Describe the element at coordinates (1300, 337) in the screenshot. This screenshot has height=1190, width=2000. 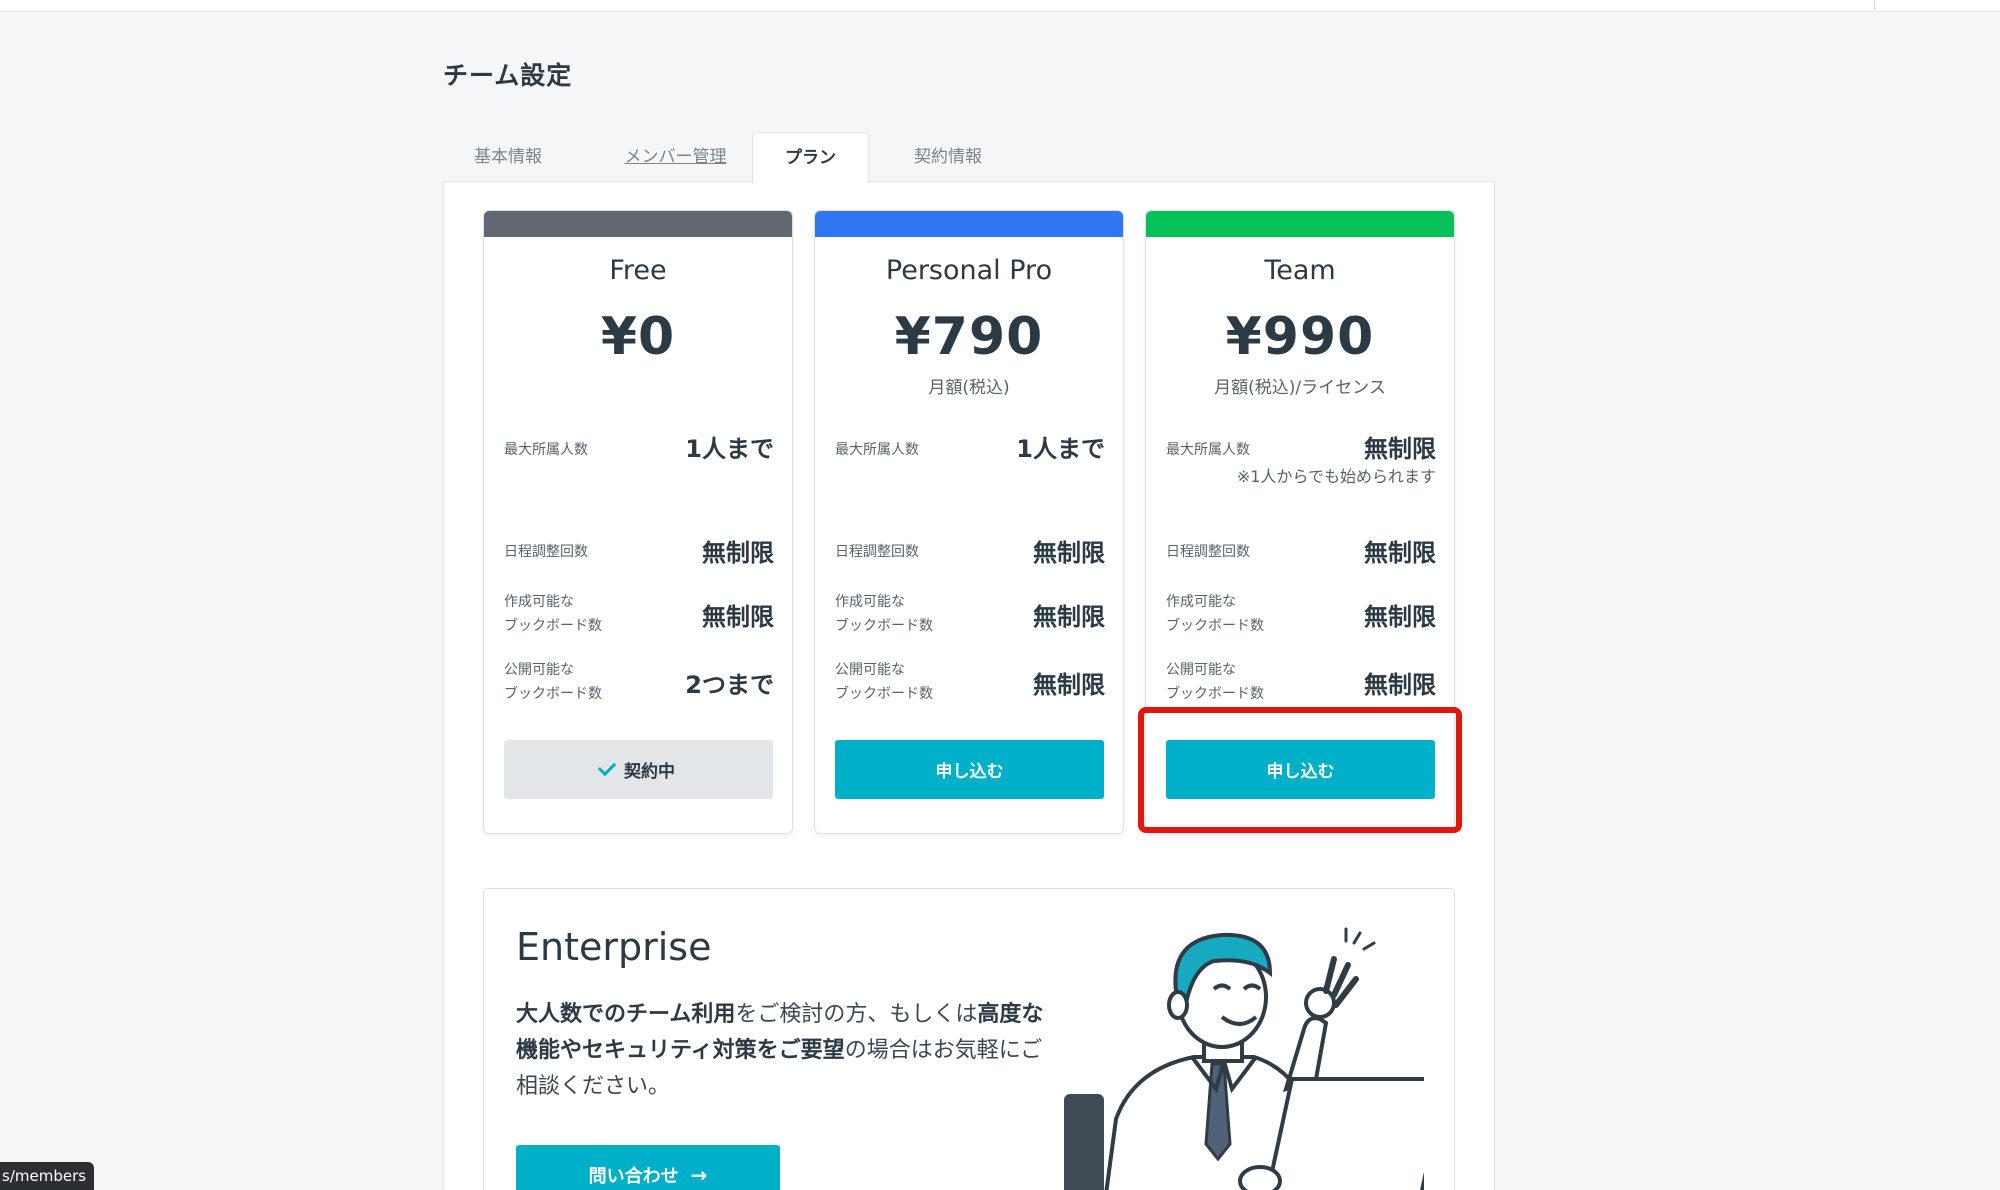
I see `plan-price: ¥990` at that location.